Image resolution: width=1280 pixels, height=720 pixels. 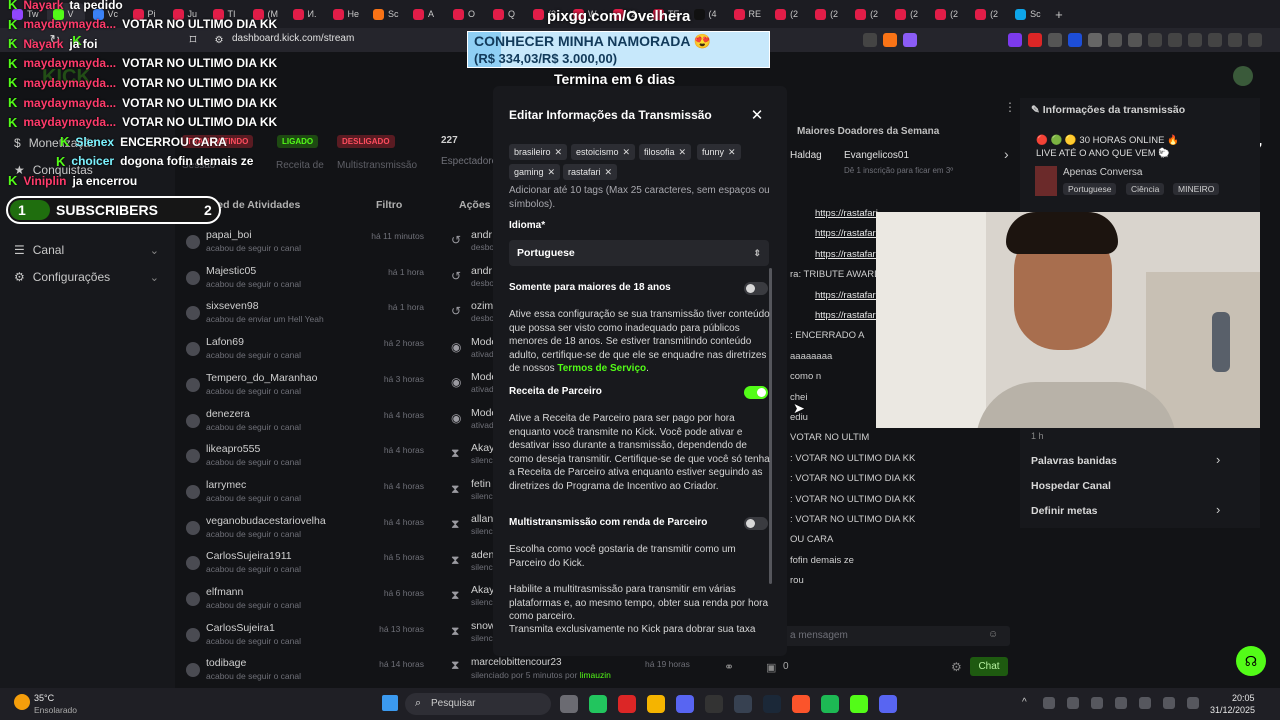 What do you see at coordinates (44, 698) in the screenshot?
I see `weather-temp: 35°C` at bounding box center [44, 698].